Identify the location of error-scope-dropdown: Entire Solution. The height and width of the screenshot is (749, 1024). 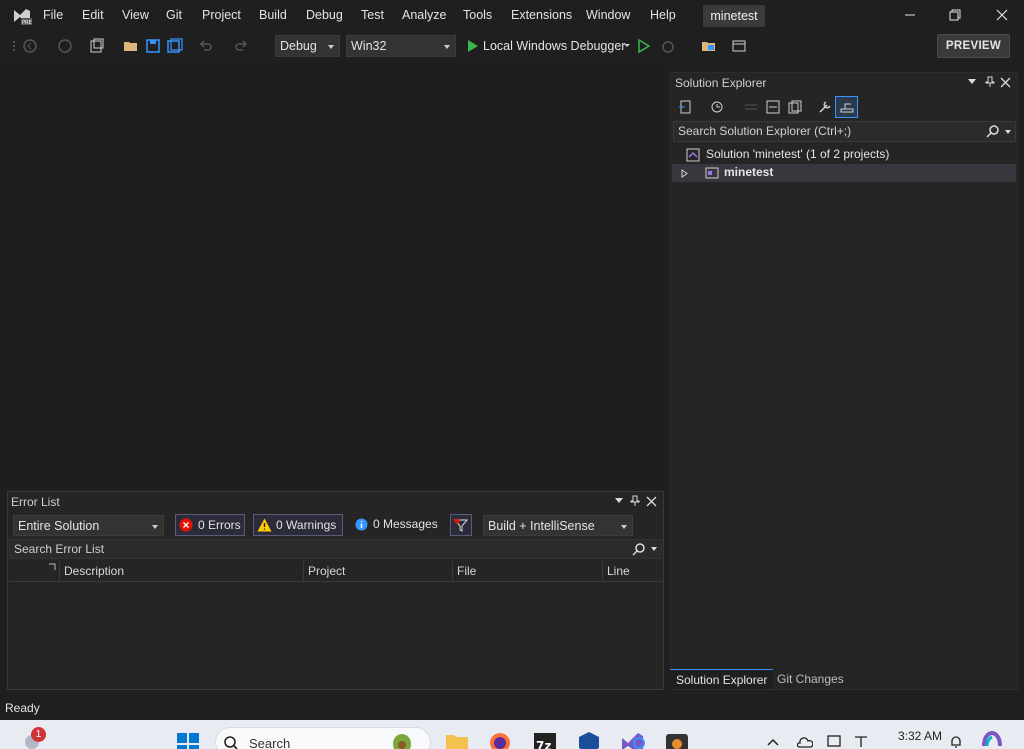
(88, 525).